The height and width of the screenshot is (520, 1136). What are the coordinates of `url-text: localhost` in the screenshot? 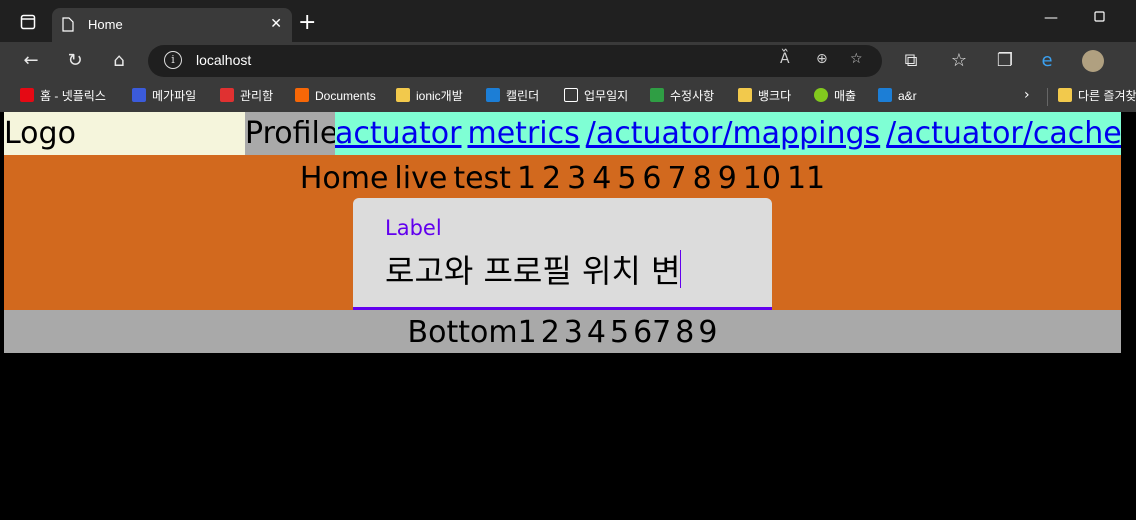 It's located at (224, 60).